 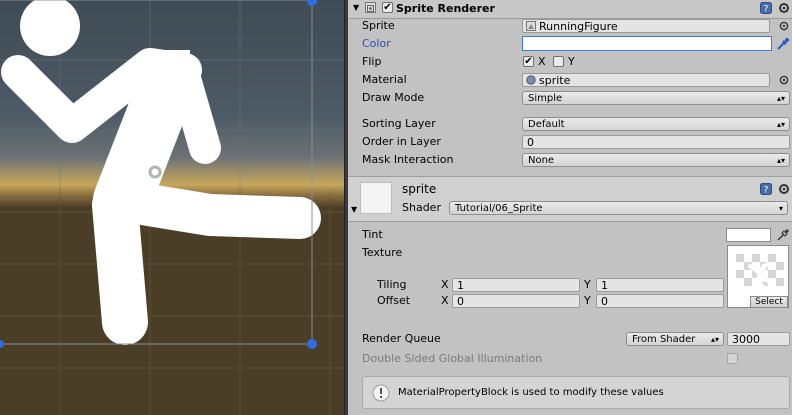 What do you see at coordinates (372, 234) in the screenshot?
I see `tint-label: Tint` at bounding box center [372, 234].